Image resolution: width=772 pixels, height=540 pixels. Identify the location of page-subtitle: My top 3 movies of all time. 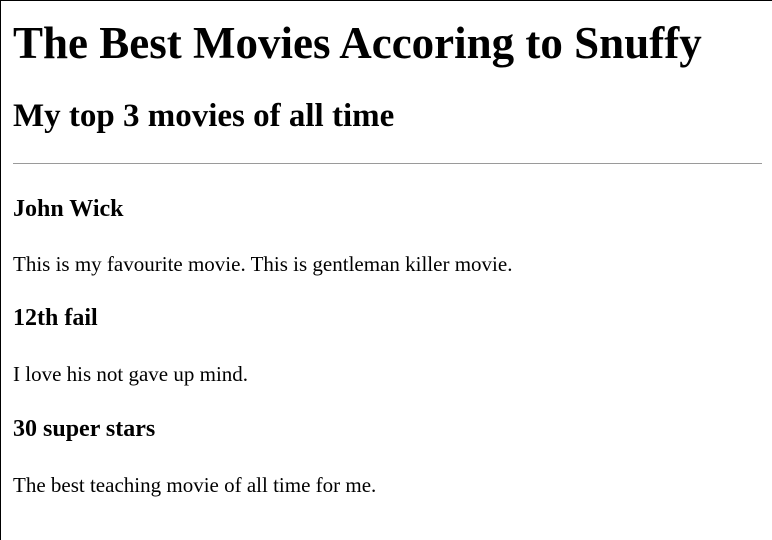
(204, 116).